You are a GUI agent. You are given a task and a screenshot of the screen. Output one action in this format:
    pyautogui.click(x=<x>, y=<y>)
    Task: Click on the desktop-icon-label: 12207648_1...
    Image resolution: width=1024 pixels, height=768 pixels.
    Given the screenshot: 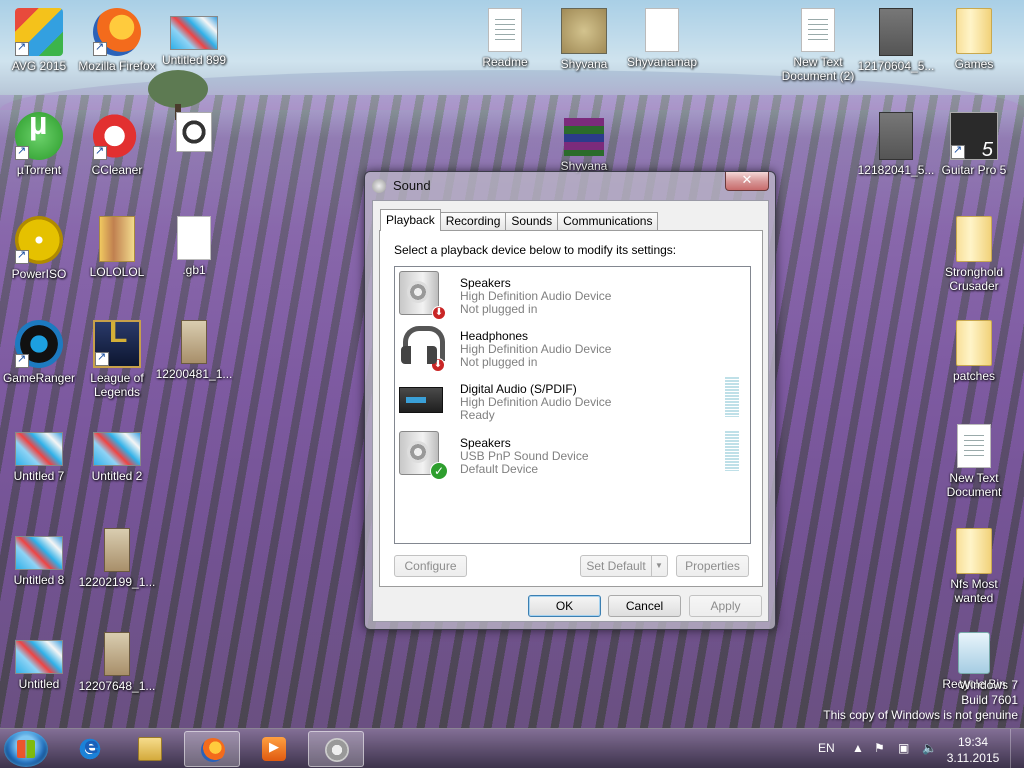 What is the action you would take?
    pyautogui.click(x=117, y=686)
    